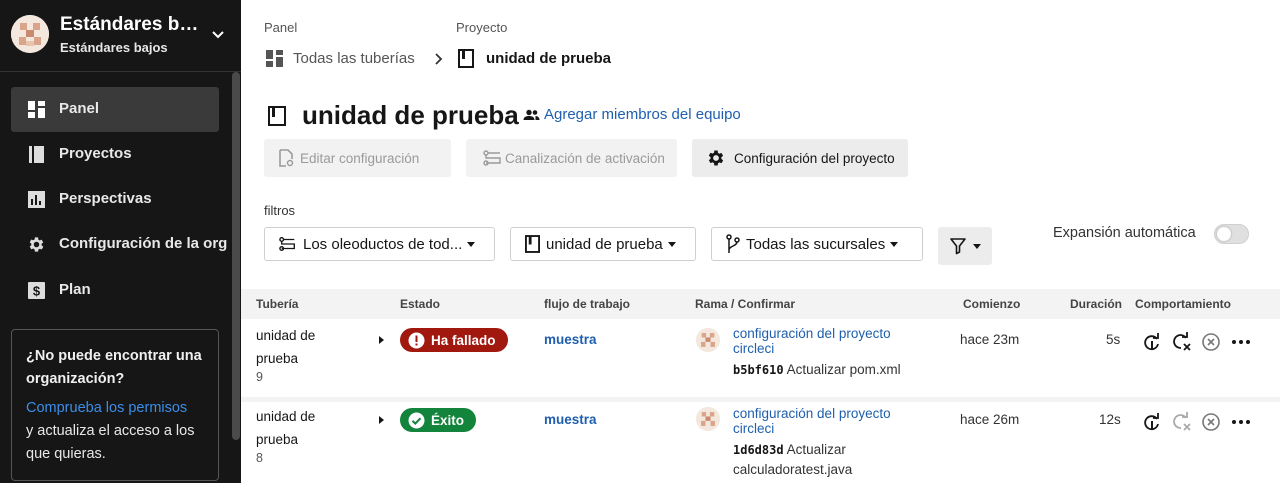 The height and width of the screenshot is (483, 1280). I want to click on start-time: hace 26m, so click(990, 419).